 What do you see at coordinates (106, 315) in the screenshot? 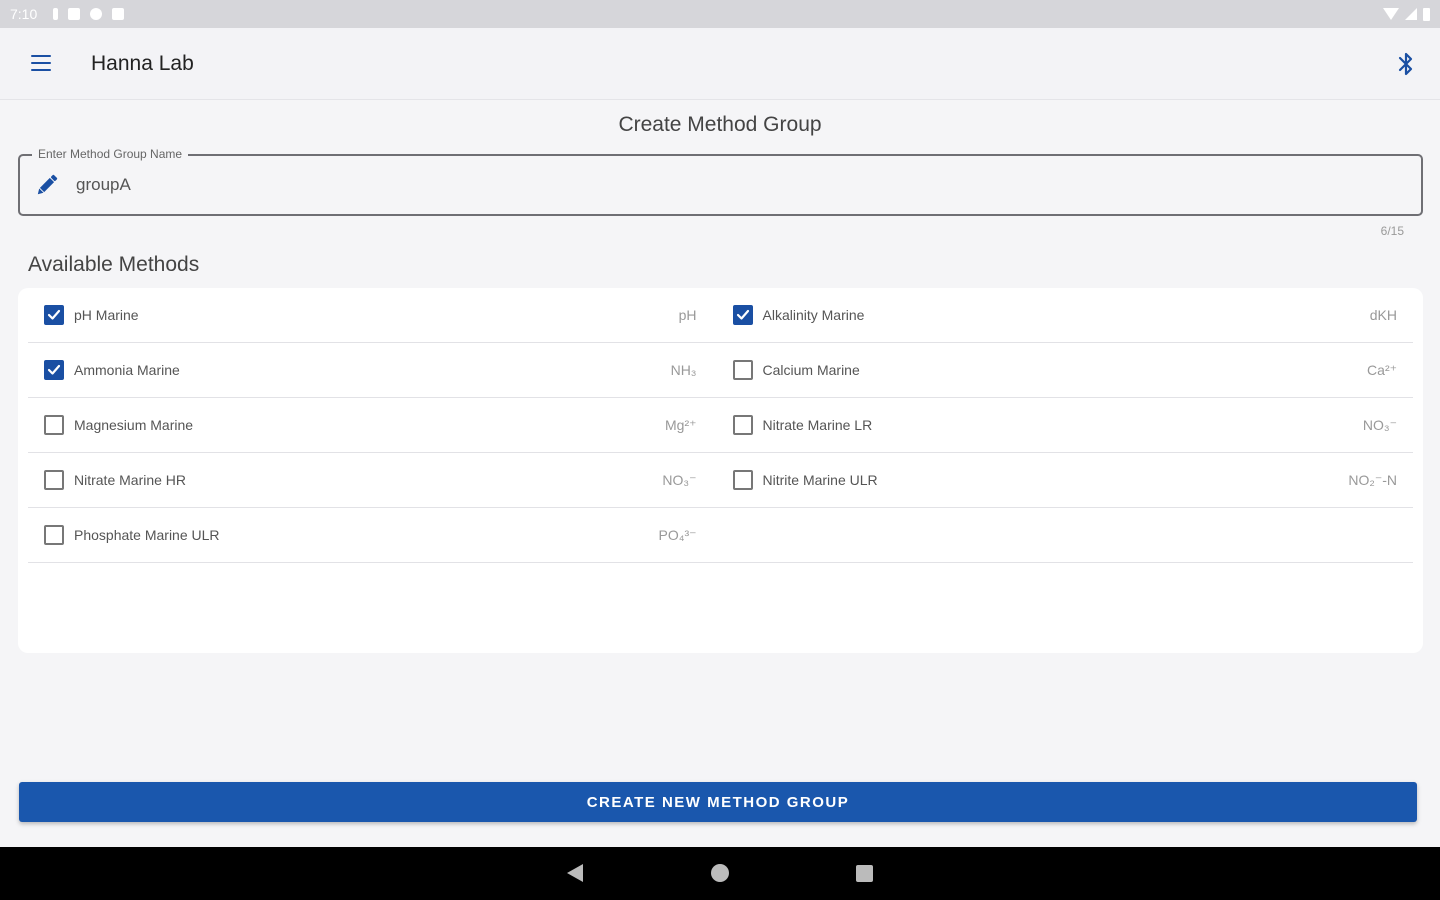
I see `method-name: pH Marine` at bounding box center [106, 315].